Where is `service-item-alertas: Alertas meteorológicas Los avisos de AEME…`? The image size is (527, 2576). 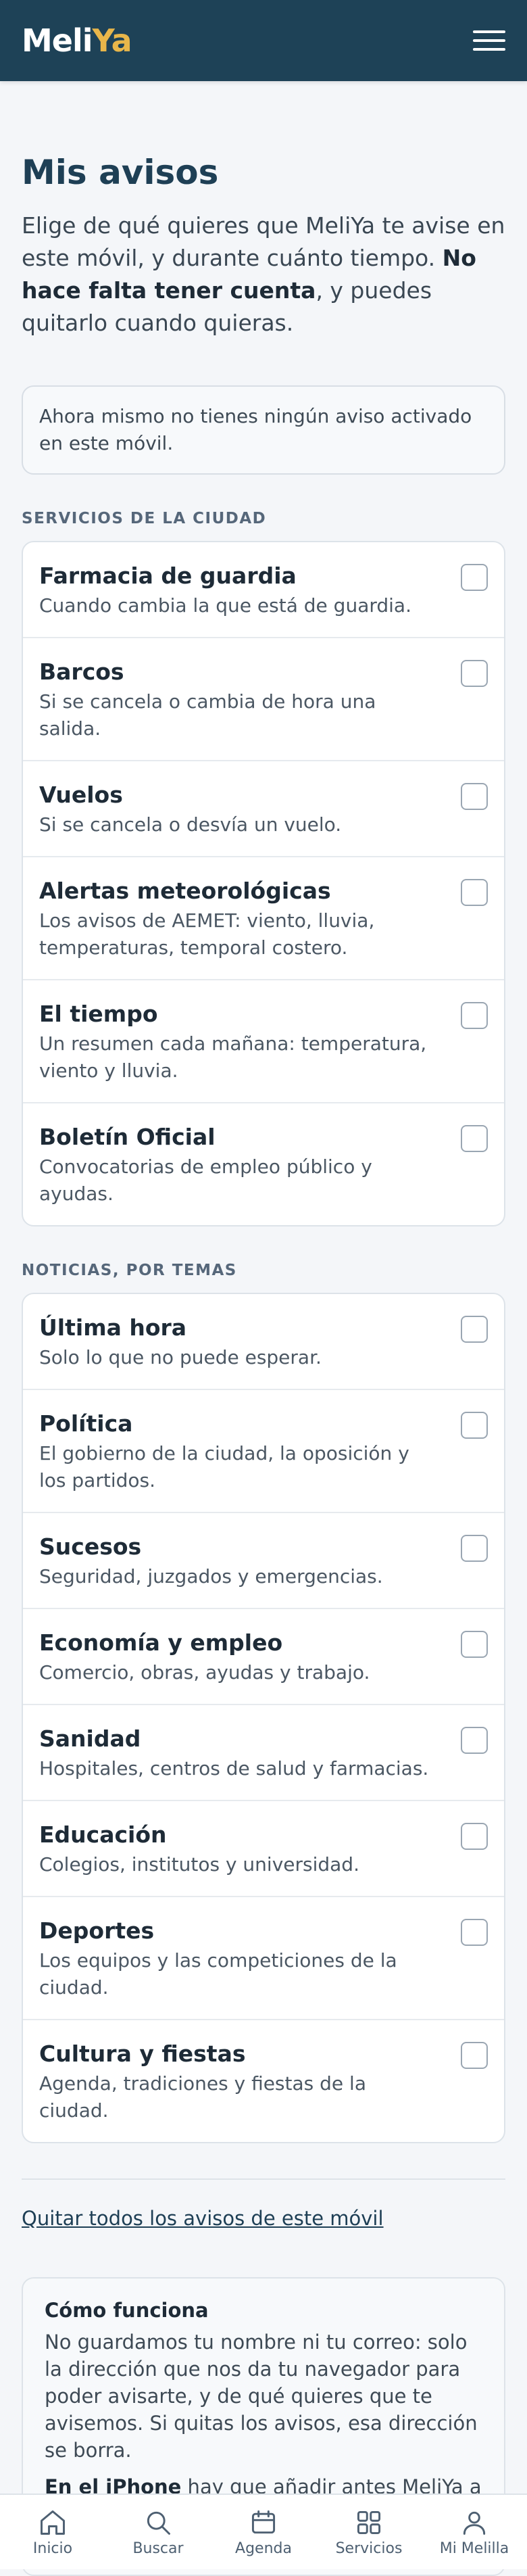
service-item-alertas: Alertas meteorológicas Los avisos de AEME… is located at coordinates (263, 918).